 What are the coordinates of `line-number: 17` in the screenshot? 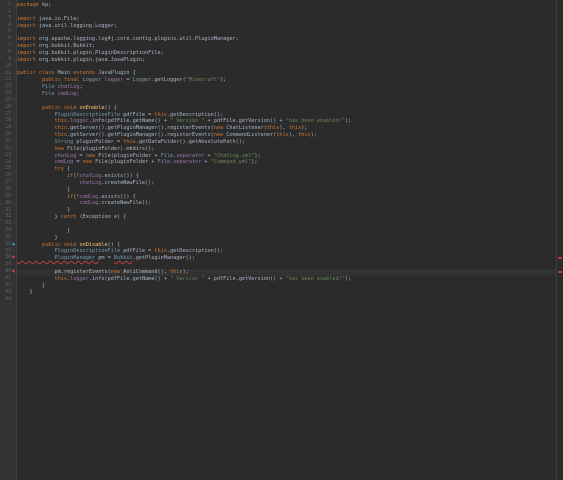 It's located at (8, 114).